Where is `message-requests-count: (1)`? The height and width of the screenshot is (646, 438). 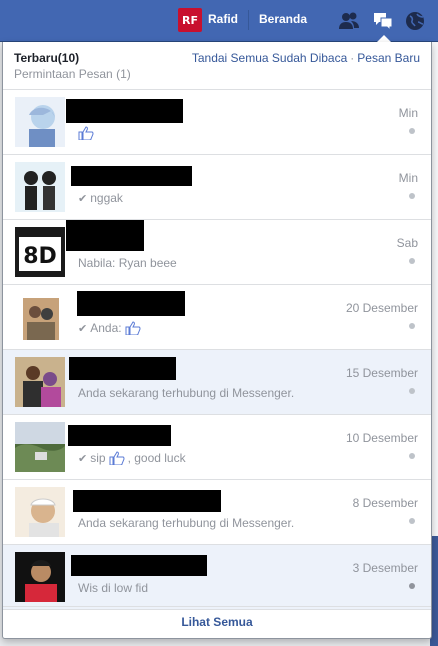 message-requests-count: (1) is located at coordinates (123, 74).